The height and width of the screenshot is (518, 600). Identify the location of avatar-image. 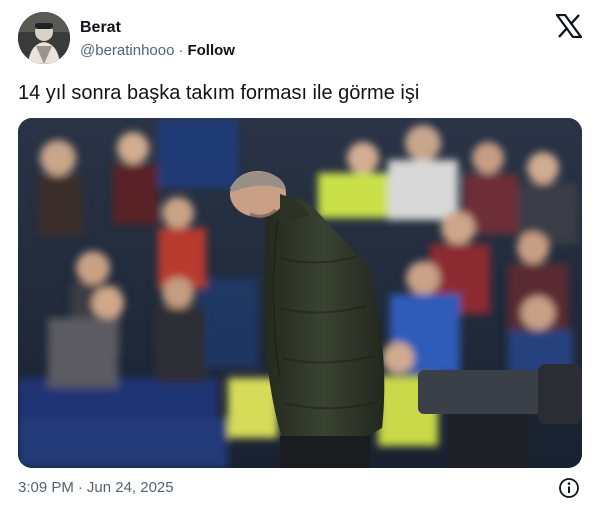
(44, 38).